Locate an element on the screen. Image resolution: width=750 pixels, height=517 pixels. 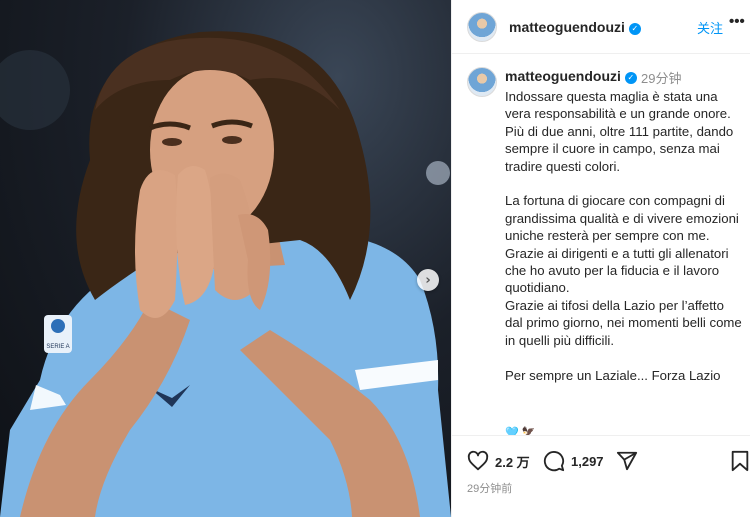
caption-emoji: 🩵 🦅 is located at coordinates (520, 431).